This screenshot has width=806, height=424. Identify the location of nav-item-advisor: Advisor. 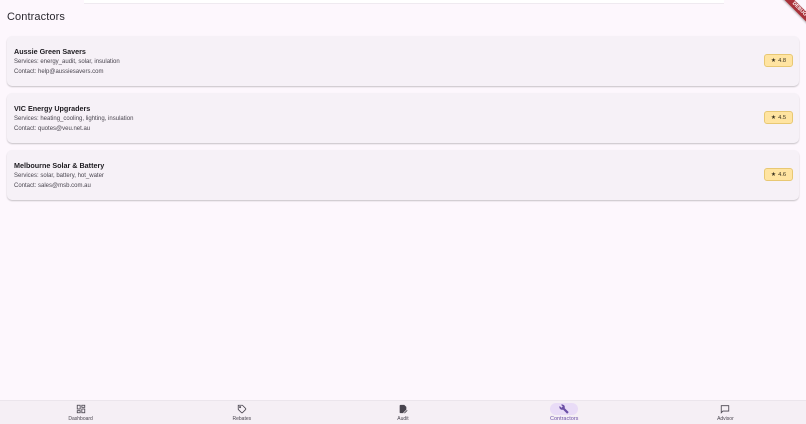
(725, 412).